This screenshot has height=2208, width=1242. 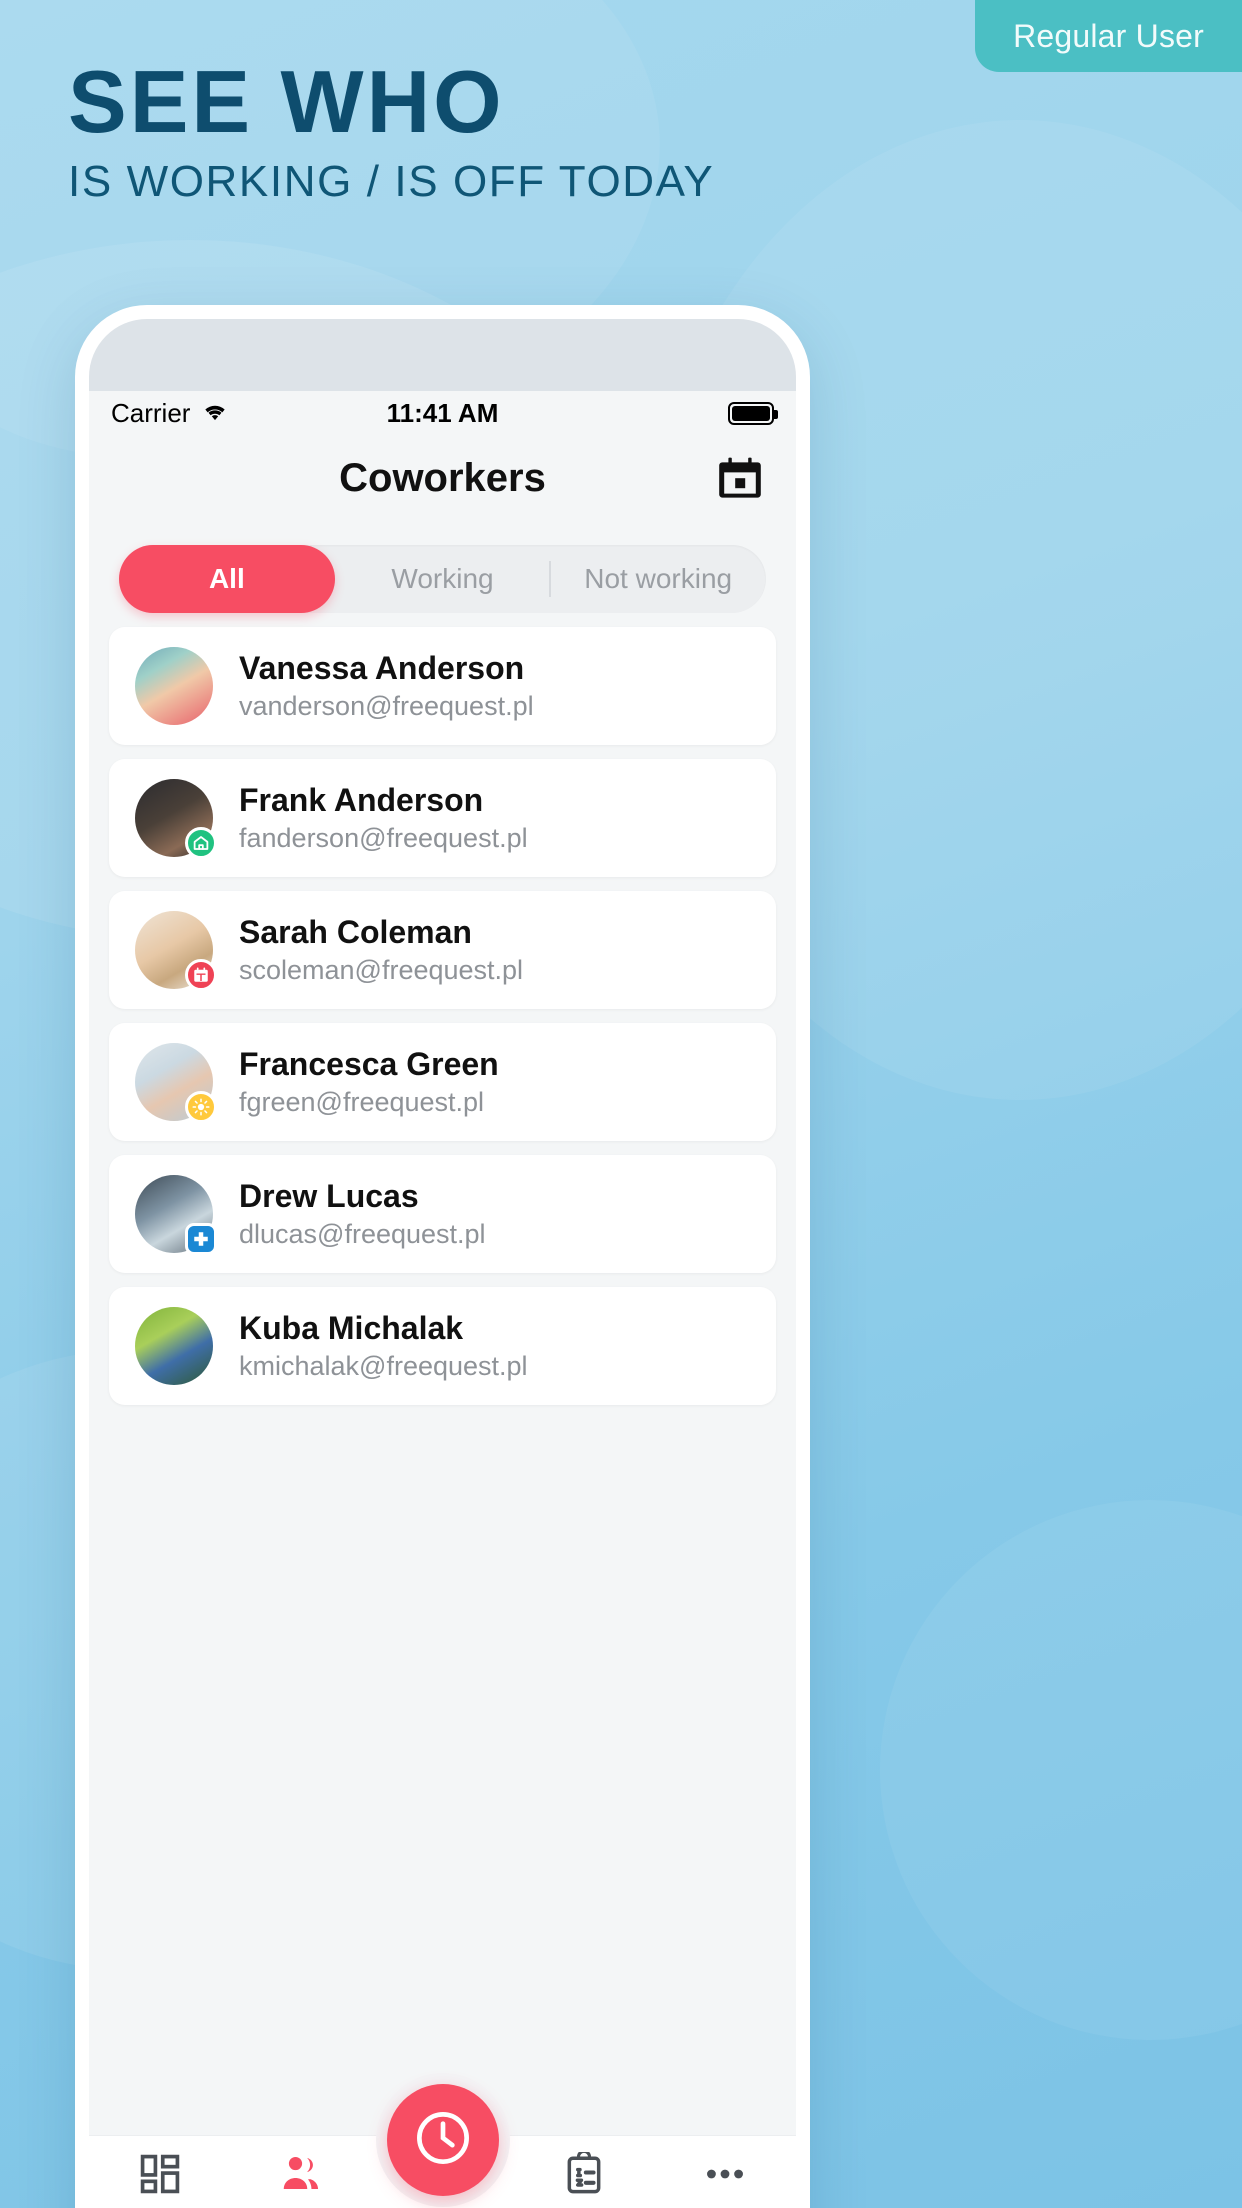 What do you see at coordinates (381, 969) in the screenshot?
I see `coworker-email: scoleman@freequest.pl` at bounding box center [381, 969].